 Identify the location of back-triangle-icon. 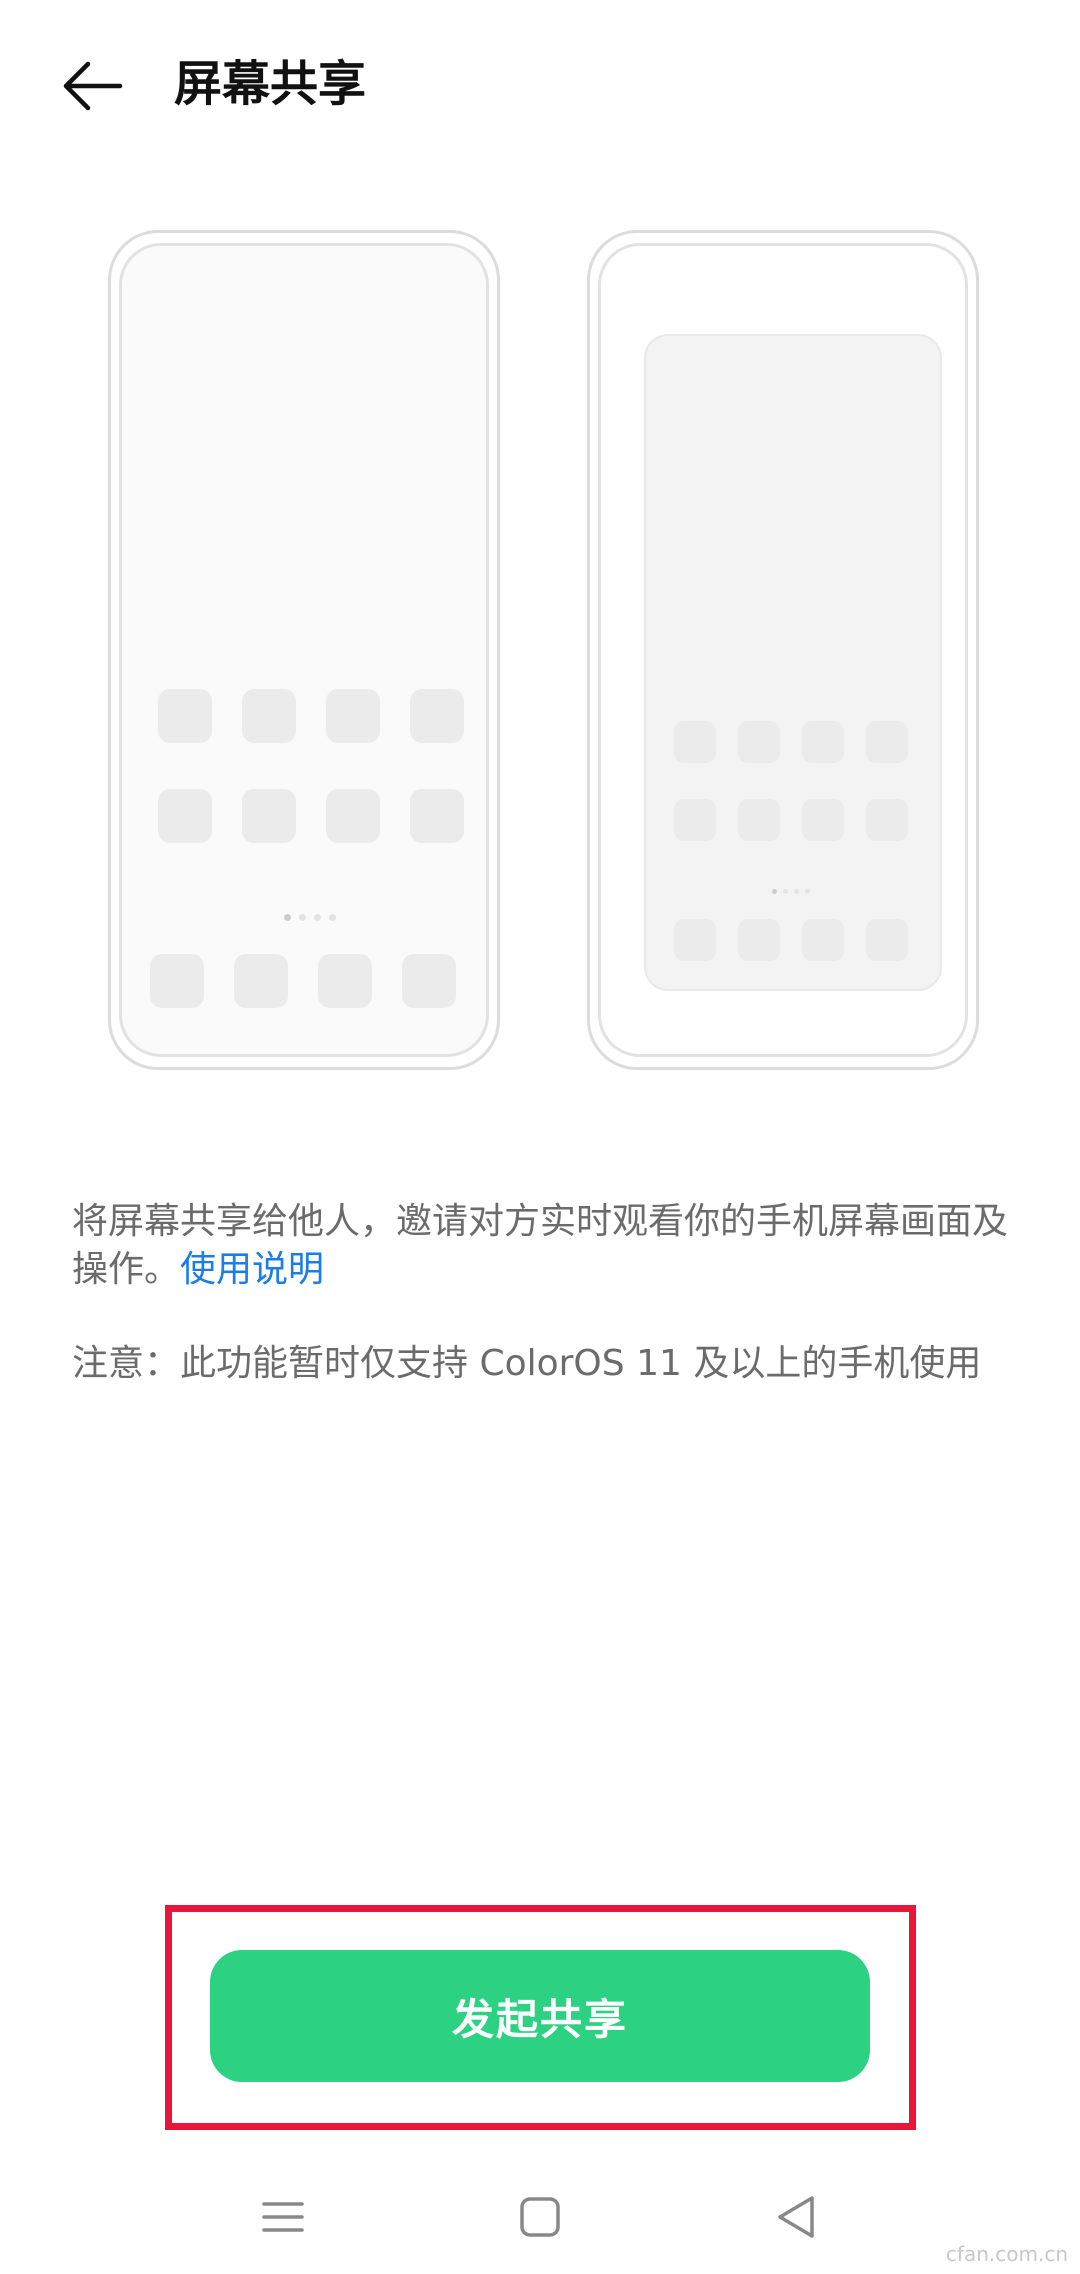
(796, 2217).